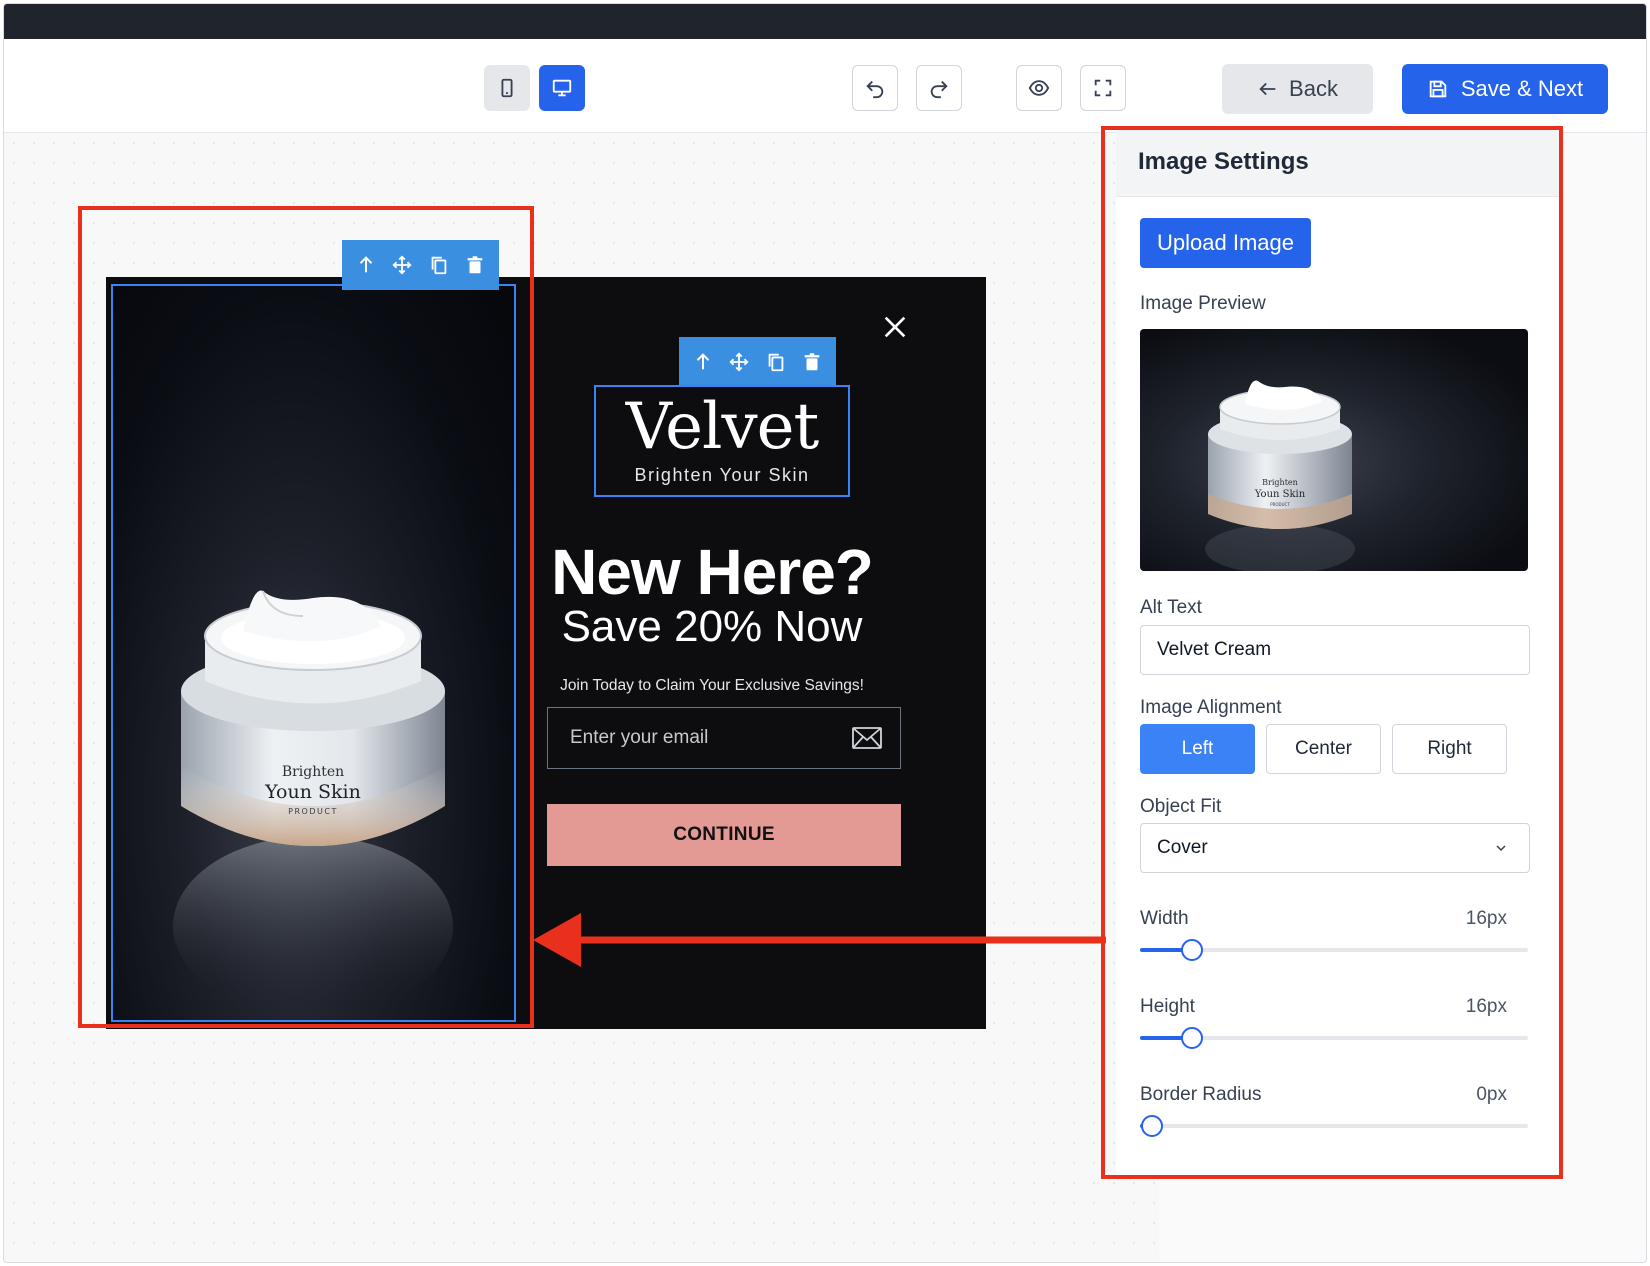 This screenshot has width=1650, height=1266. I want to click on close-icon, so click(895, 327).